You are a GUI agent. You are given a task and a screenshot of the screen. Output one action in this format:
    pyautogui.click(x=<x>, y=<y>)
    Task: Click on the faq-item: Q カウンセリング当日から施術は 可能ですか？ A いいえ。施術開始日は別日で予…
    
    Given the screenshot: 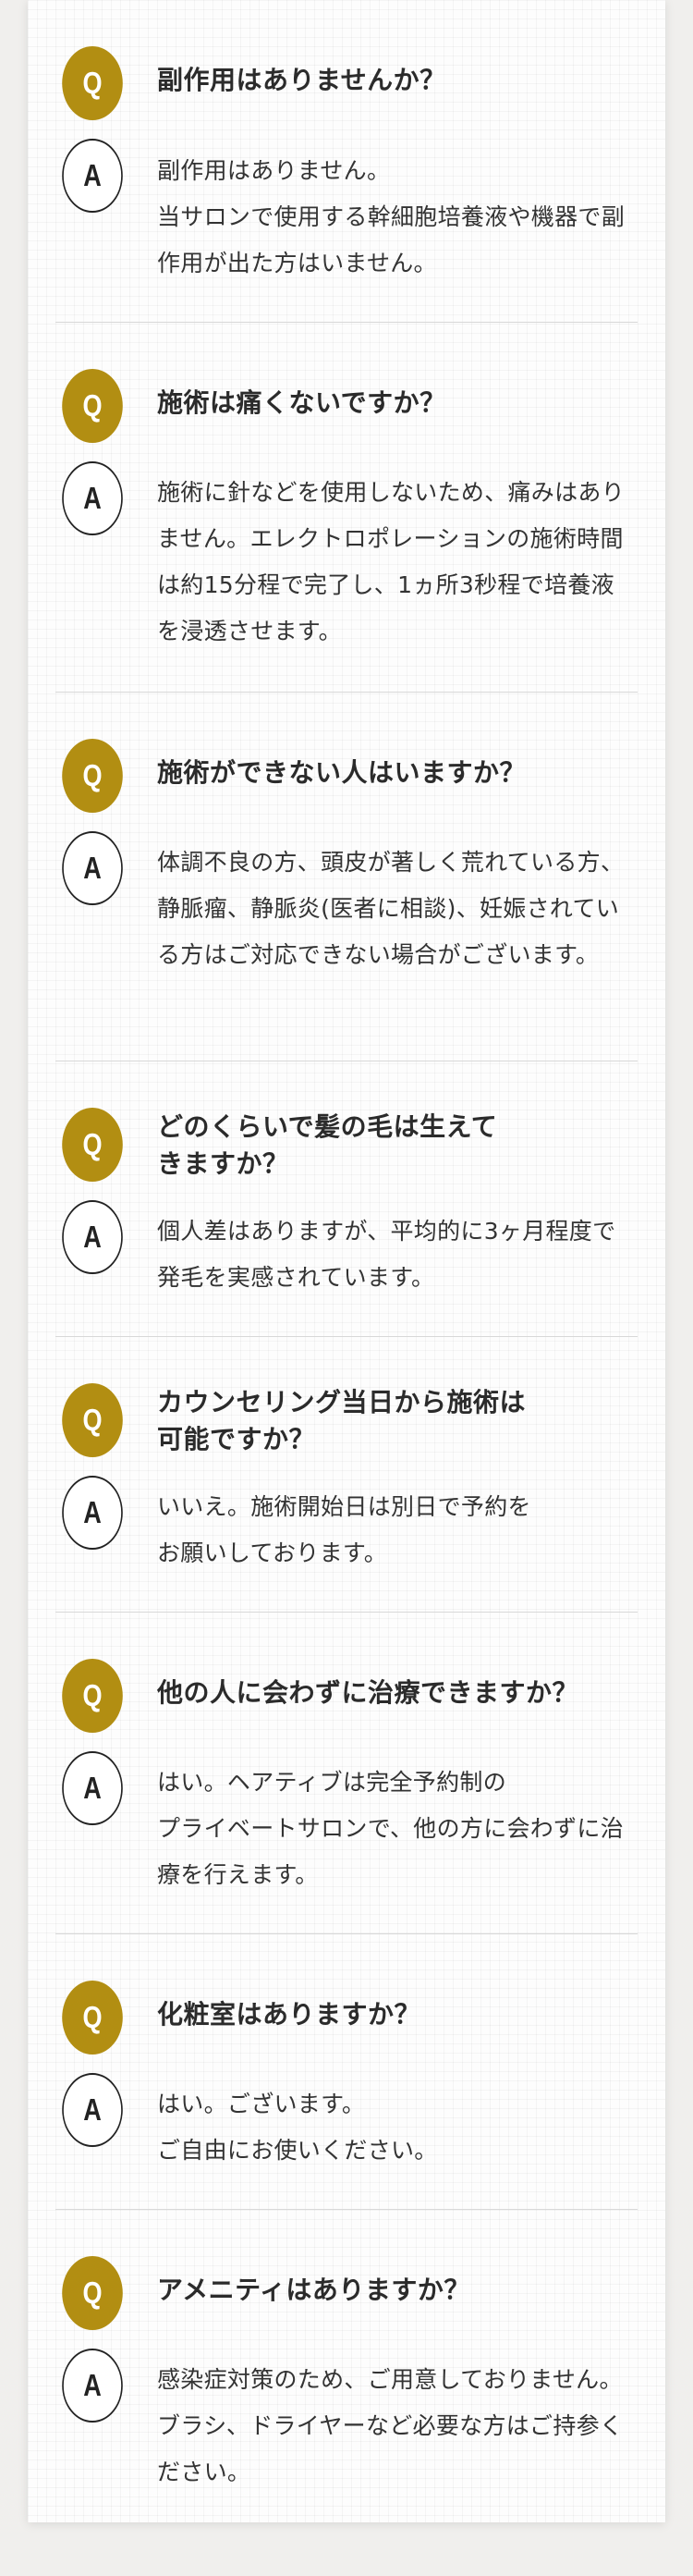 What is the action you would take?
    pyautogui.click(x=346, y=1475)
    